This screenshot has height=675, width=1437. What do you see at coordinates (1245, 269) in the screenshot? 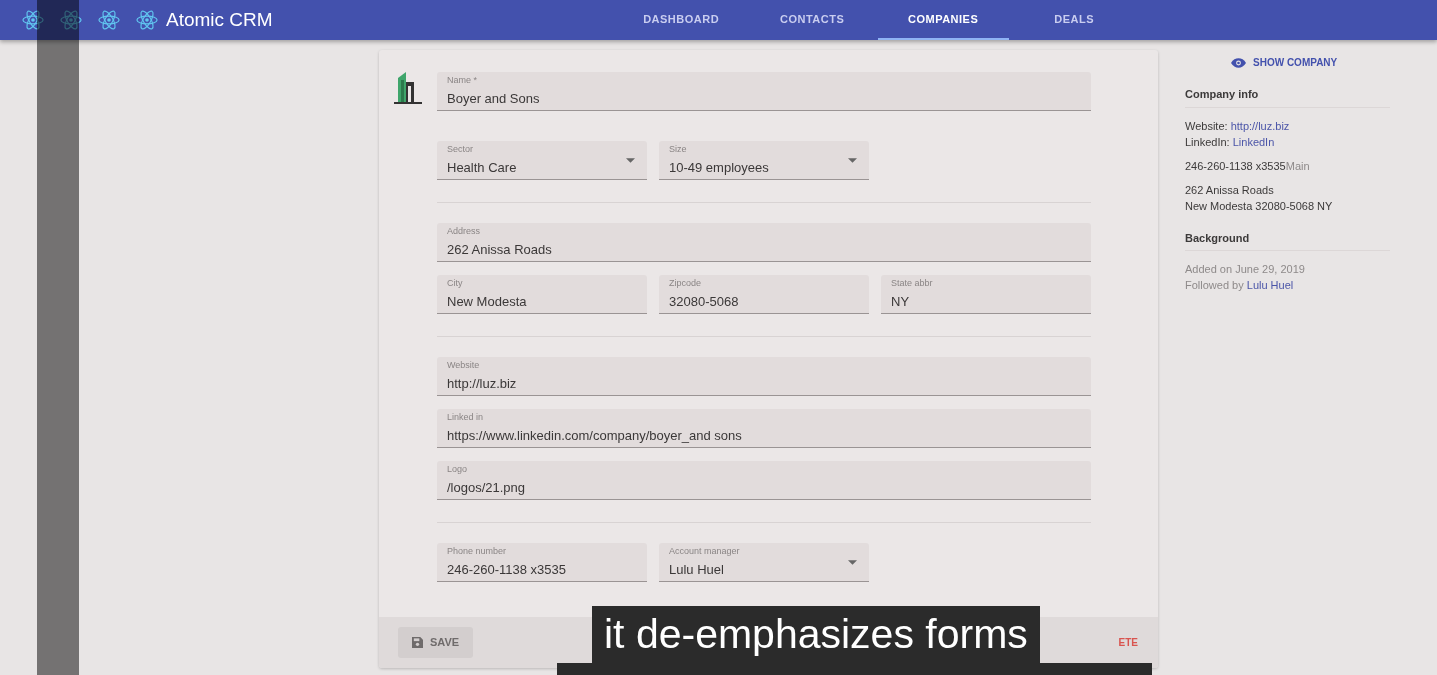
I see `info-note: Added on June 29, 2019` at bounding box center [1245, 269].